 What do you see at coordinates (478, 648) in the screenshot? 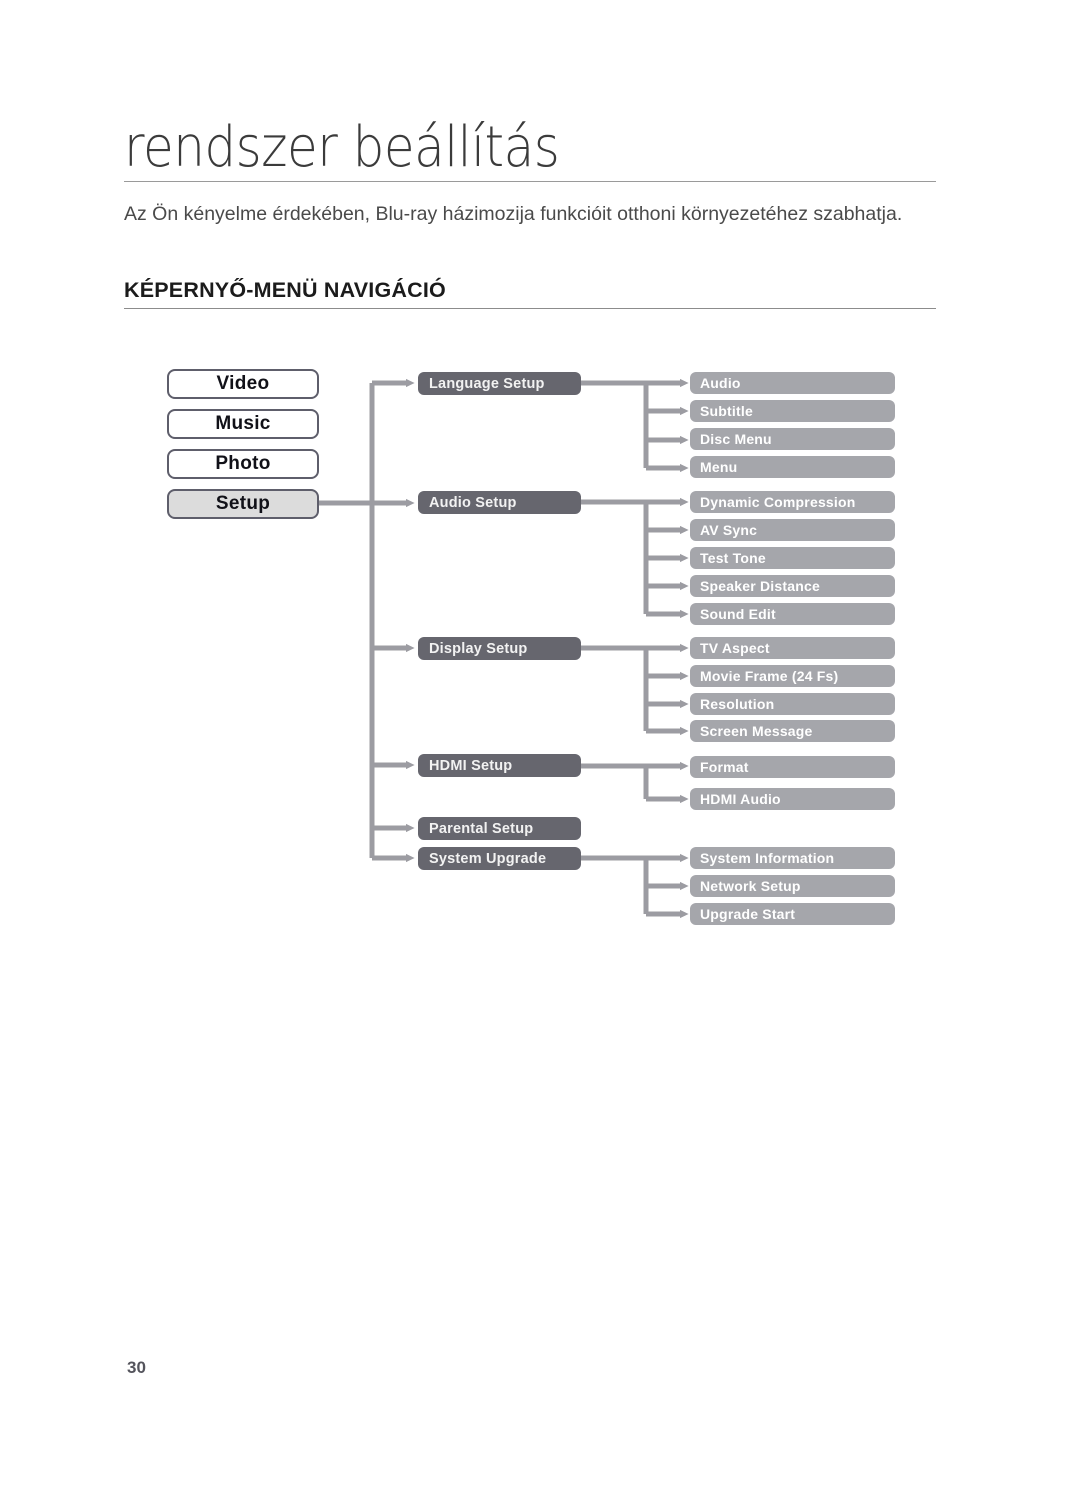
I see `submenu-label: Display Setup` at bounding box center [478, 648].